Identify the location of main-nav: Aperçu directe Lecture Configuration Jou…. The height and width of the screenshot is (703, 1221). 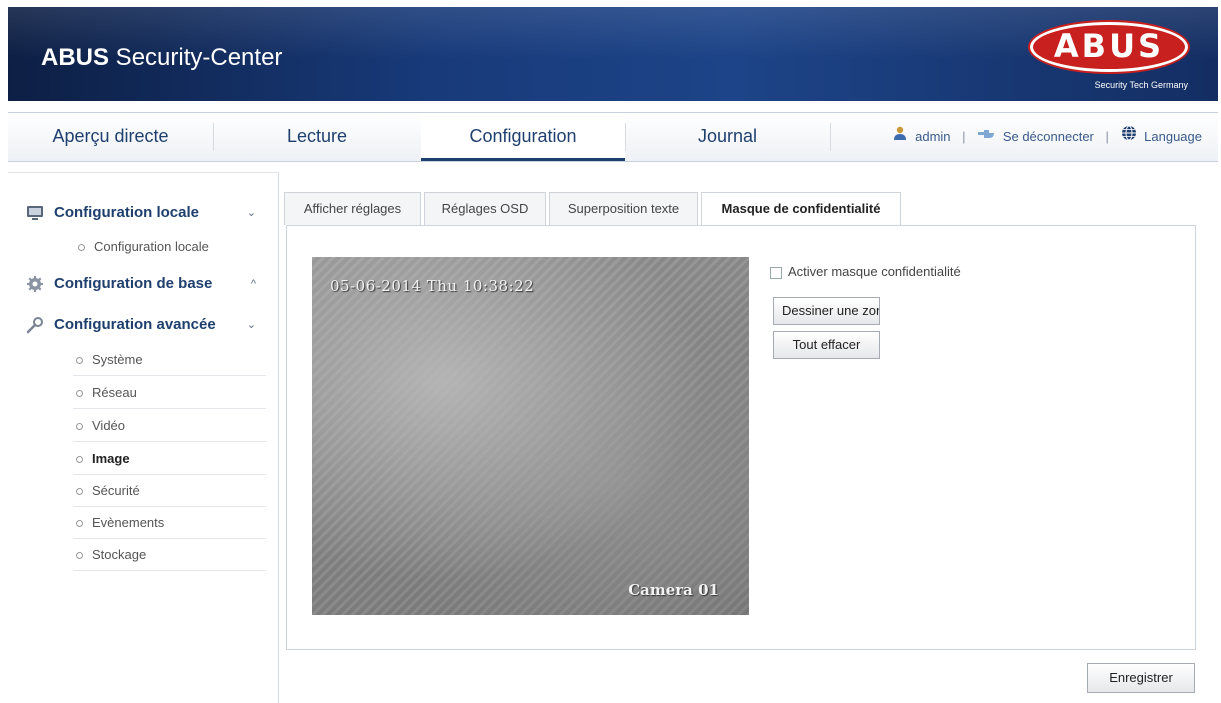
(613, 137).